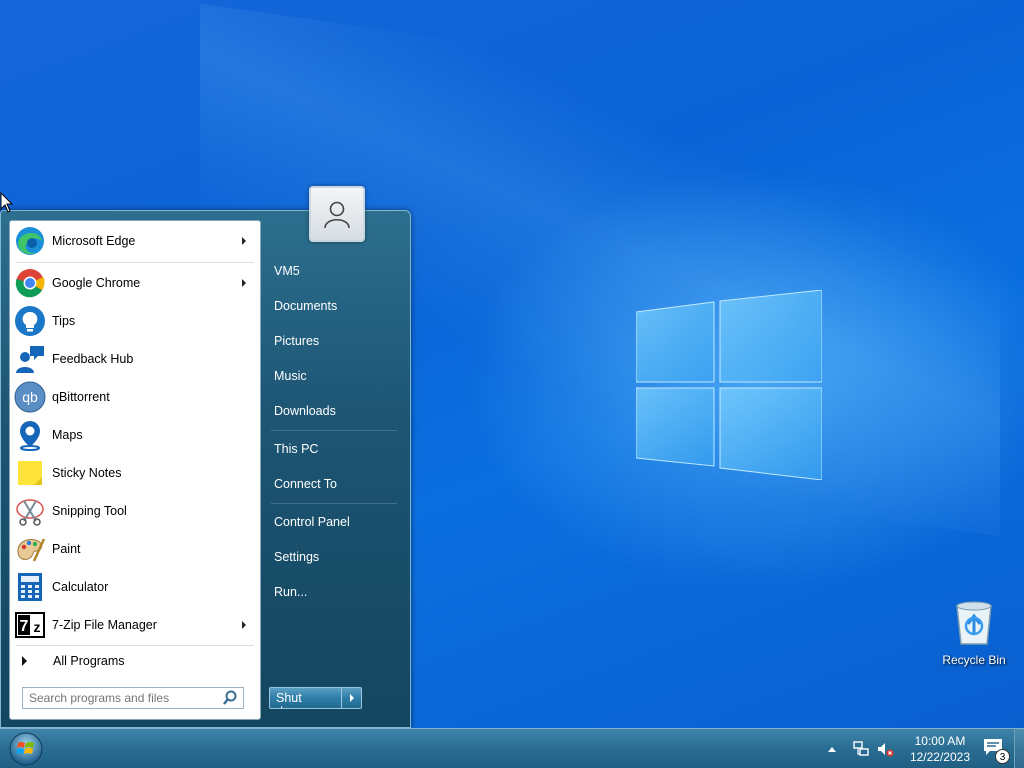 Image resolution: width=1024 pixels, height=768 pixels. I want to click on clock: 10:00 AM 12/22/2023, so click(940, 749).